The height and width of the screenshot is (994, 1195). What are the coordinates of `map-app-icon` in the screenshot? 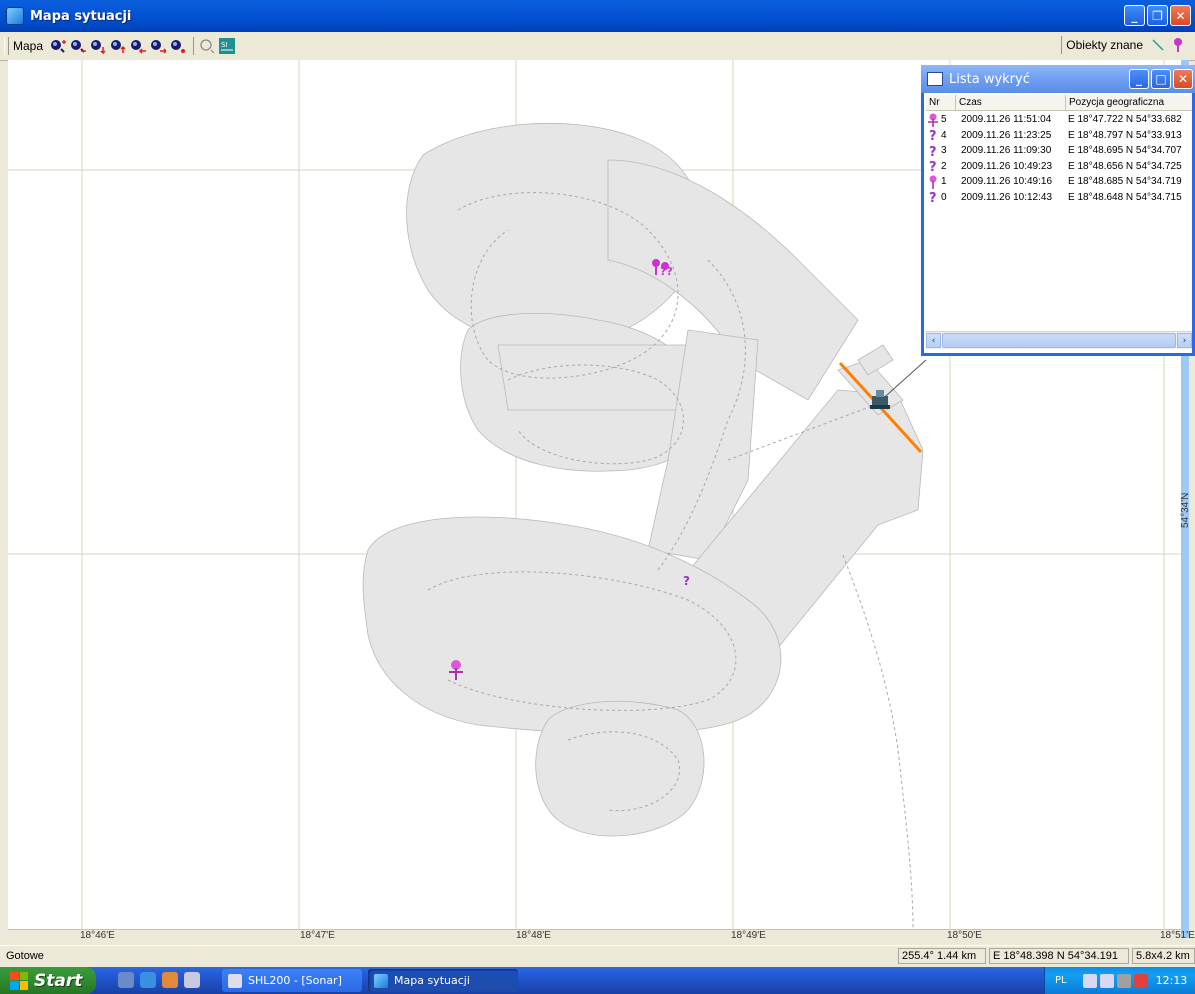 It's located at (15, 16).